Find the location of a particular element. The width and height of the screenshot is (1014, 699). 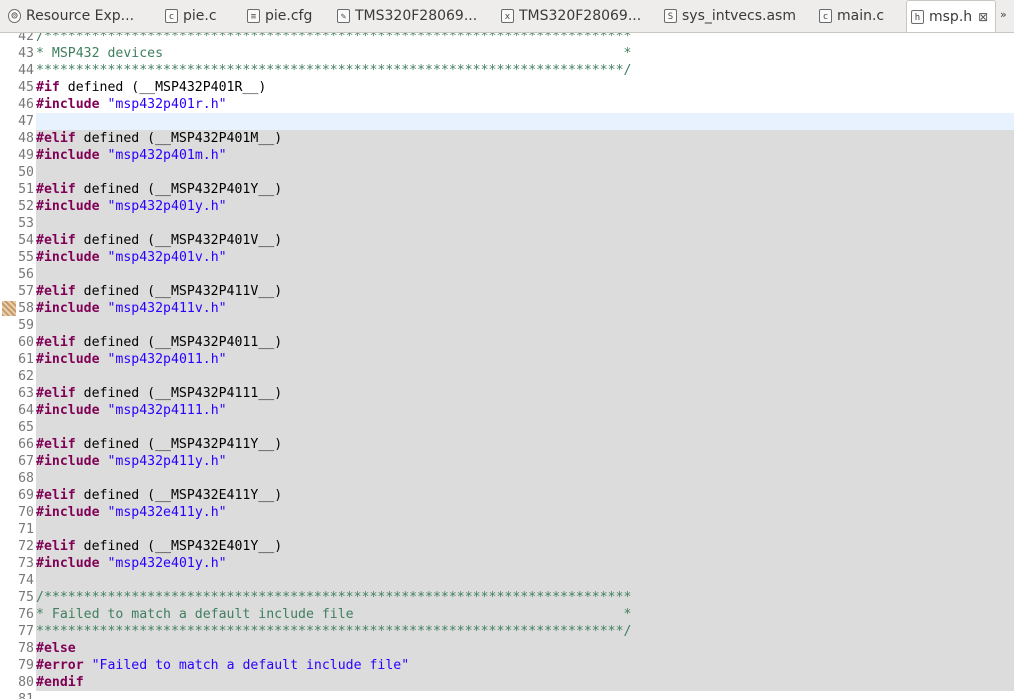

code-line: 78 #else is located at coordinates (507, 648).